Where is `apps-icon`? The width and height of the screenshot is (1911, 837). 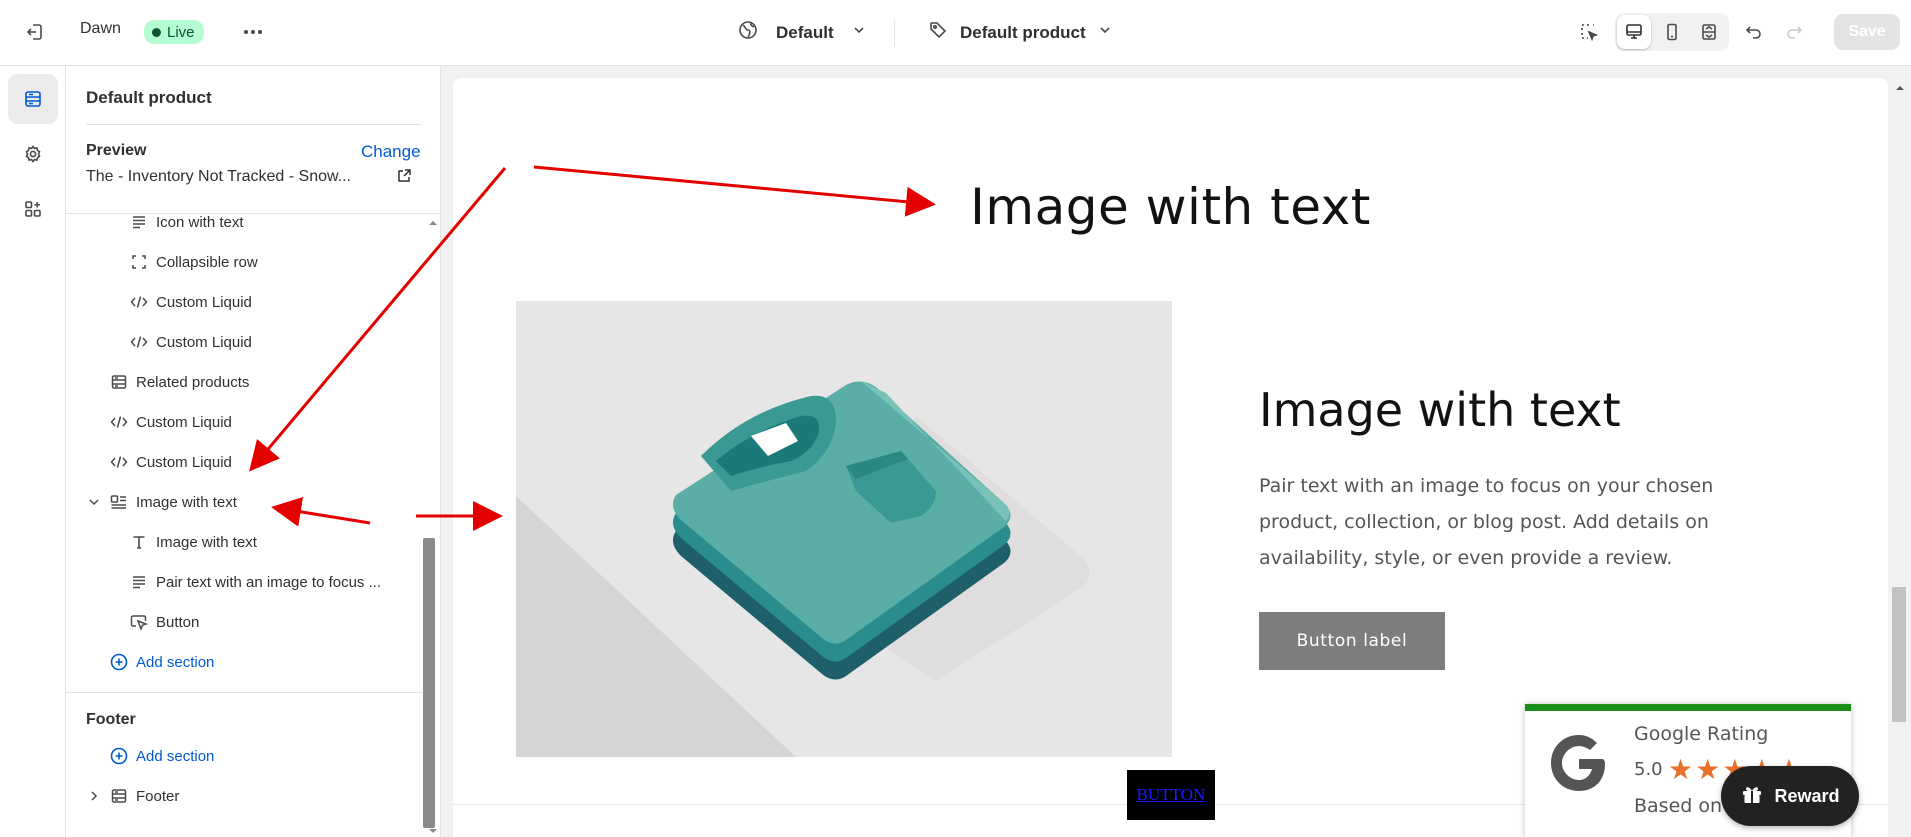 apps-icon is located at coordinates (33, 209).